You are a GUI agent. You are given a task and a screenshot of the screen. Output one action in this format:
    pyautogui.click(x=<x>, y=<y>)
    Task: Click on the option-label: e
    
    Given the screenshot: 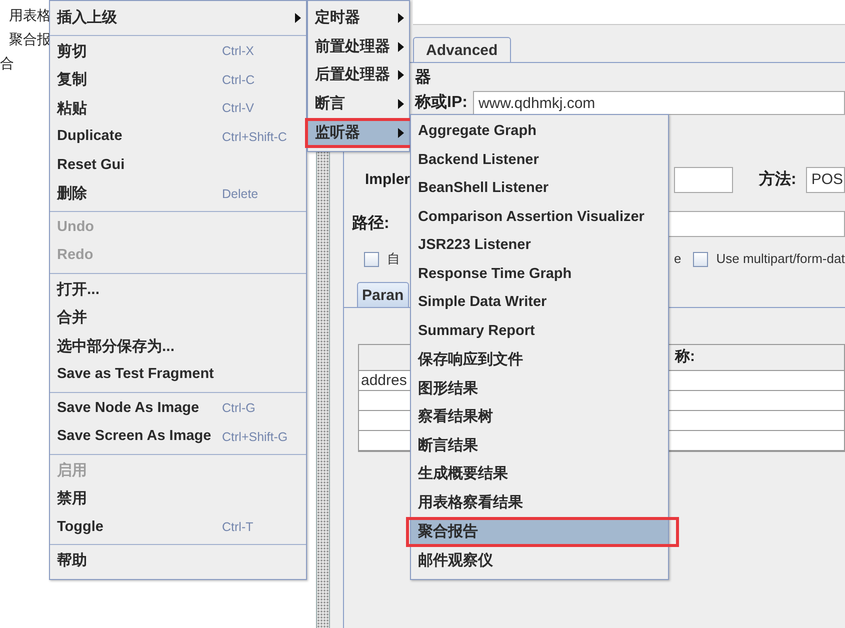 What is the action you would take?
    pyautogui.click(x=678, y=259)
    